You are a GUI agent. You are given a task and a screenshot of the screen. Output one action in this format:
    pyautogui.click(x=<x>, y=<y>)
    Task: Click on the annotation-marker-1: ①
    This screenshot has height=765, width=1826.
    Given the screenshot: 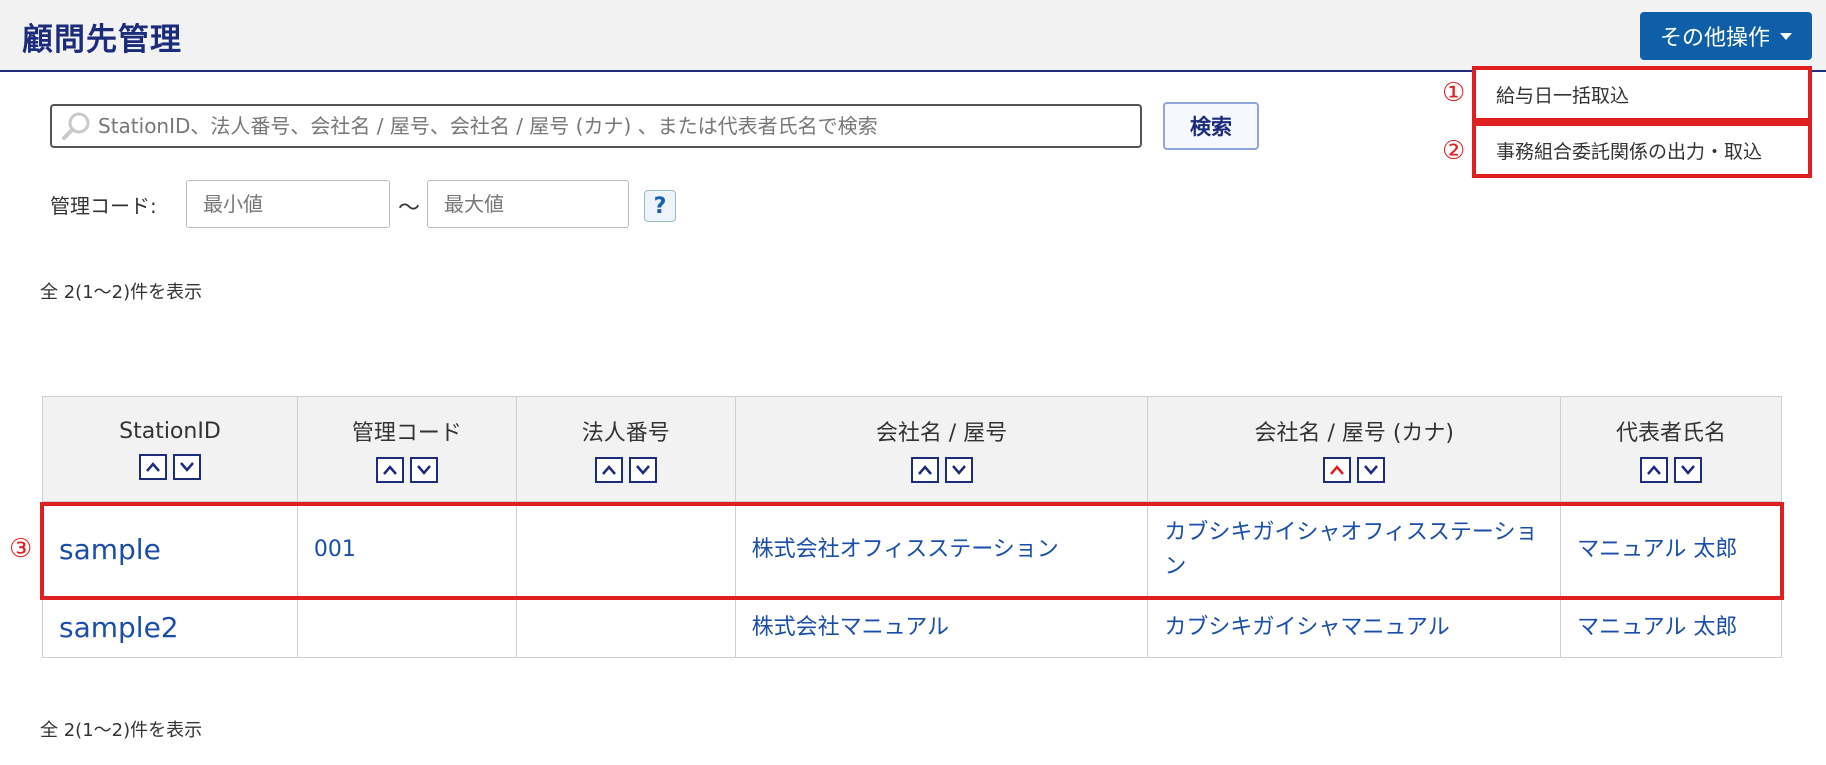 What is the action you would take?
    pyautogui.click(x=1454, y=93)
    